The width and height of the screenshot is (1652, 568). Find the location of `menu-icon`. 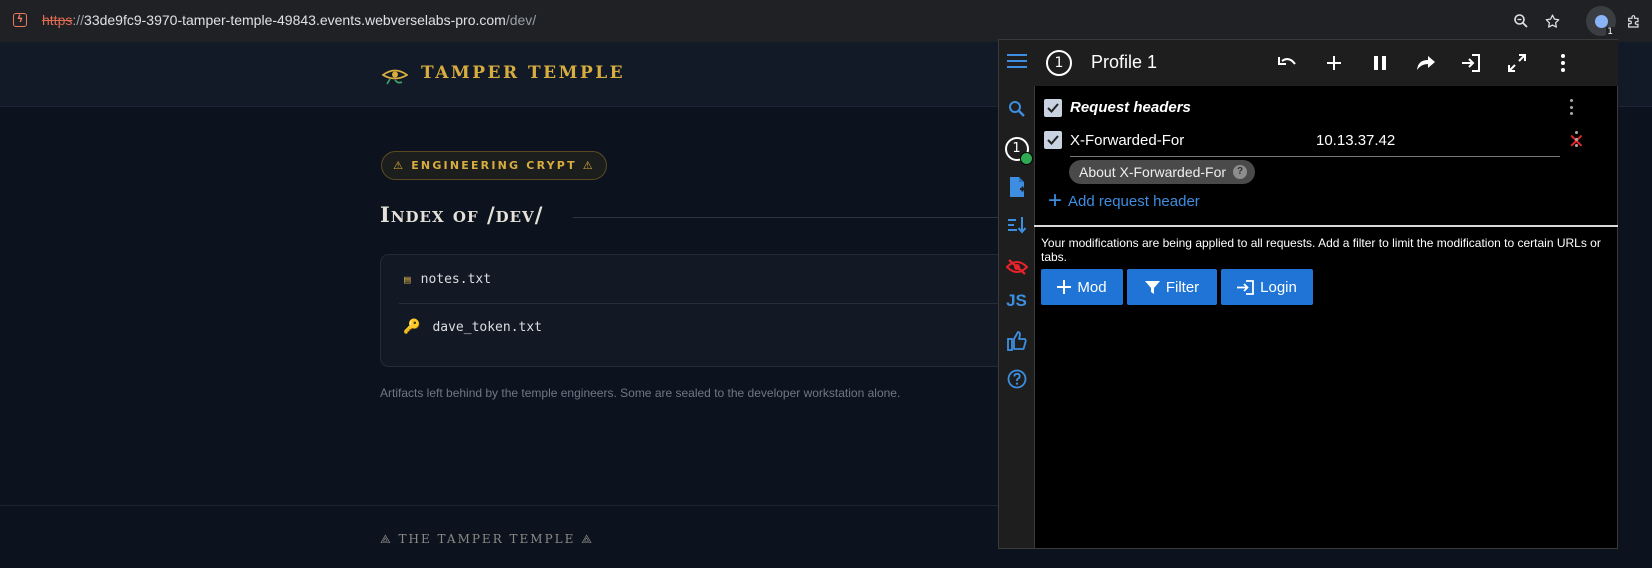

menu-icon is located at coordinates (1016, 61).